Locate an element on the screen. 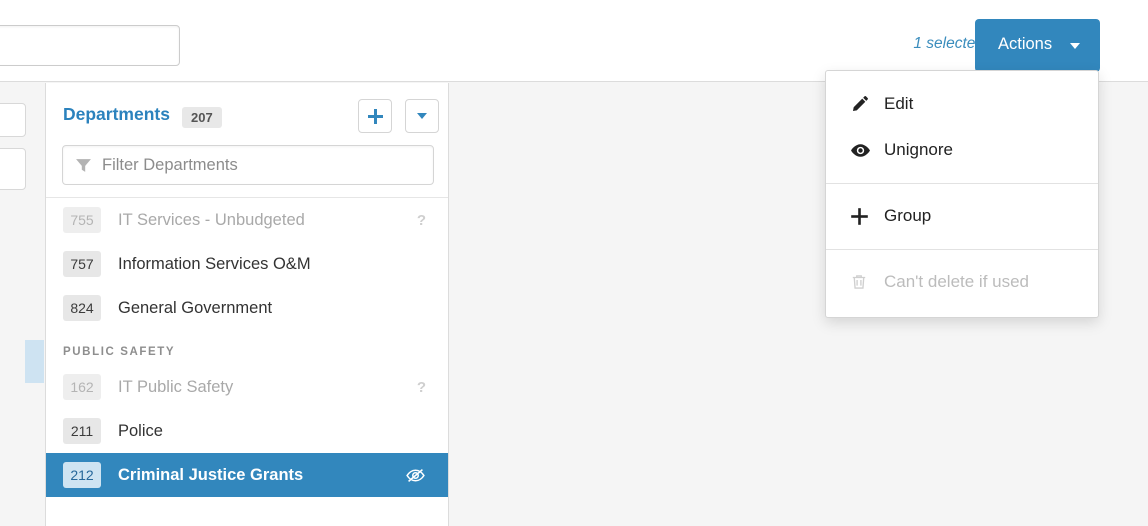 This screenshot has height=526, width=1148. selected-count-label: 1 selected is located at coordinates (948, 43).